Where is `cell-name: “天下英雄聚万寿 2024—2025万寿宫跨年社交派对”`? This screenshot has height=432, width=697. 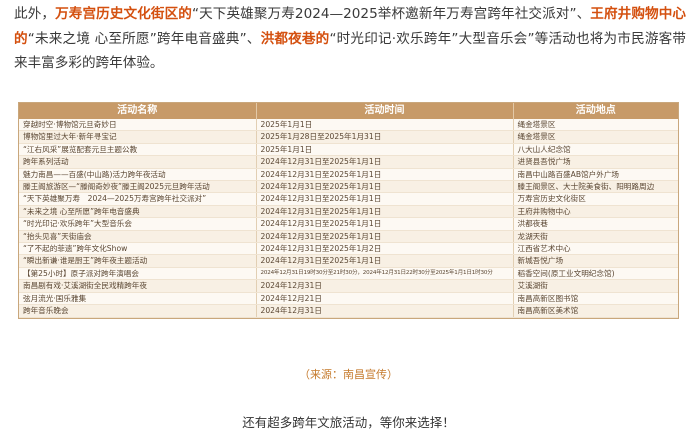 cell-name: “天下英雄聚万寿 2024—2025万寿宫跨年社交派对” is located at coordinates (138, 199).